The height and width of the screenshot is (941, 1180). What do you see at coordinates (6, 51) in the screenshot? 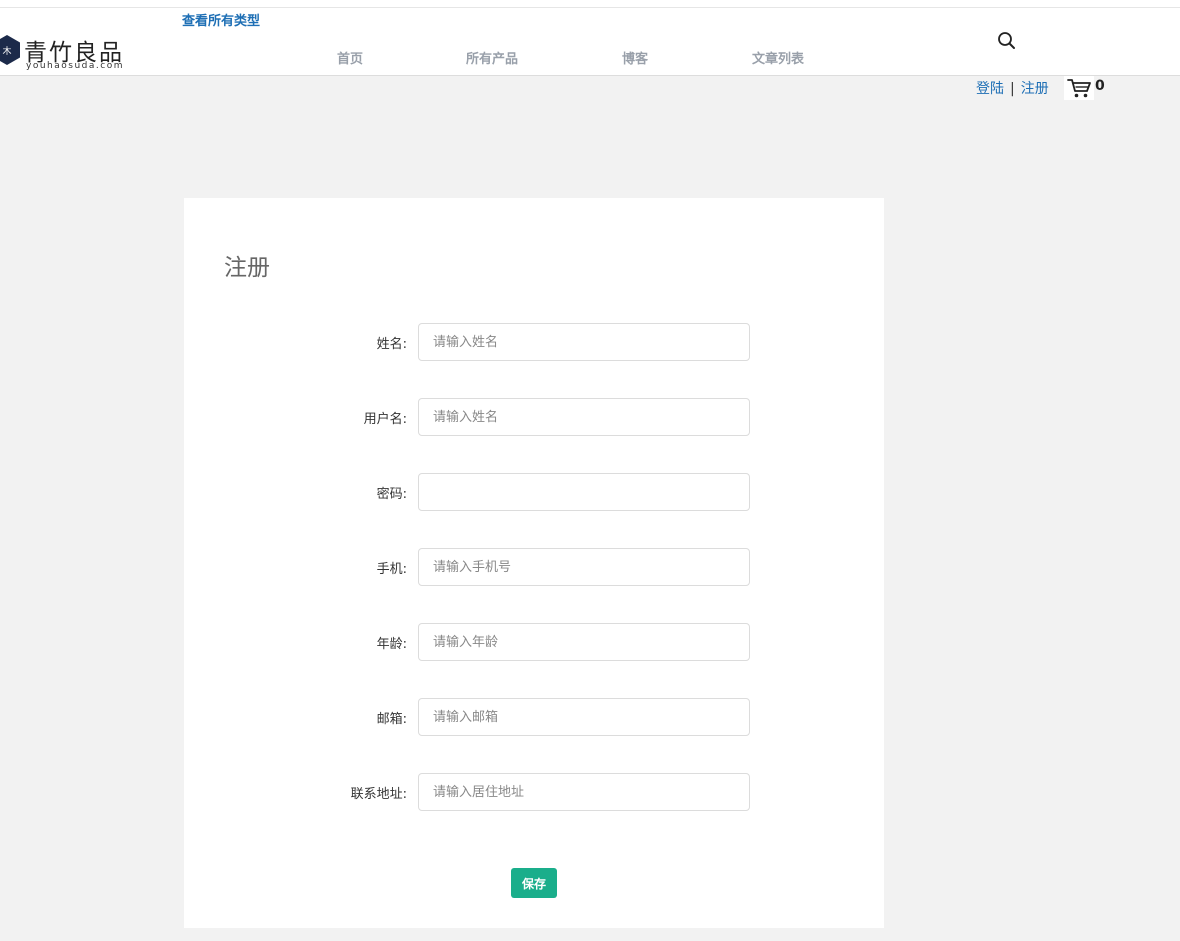
I see `svg-text: 木` at bounding box center [6, 51].